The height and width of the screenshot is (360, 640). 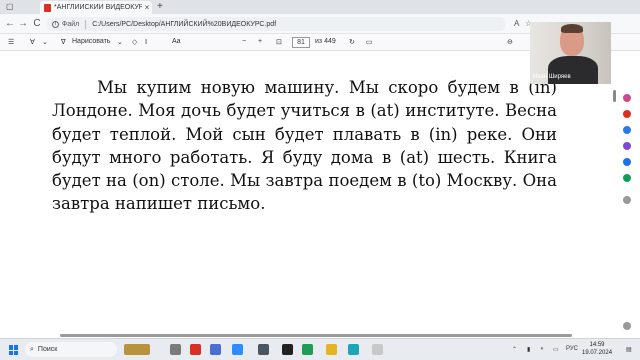 I want to click on media-icon, so click(x=287, y=349).